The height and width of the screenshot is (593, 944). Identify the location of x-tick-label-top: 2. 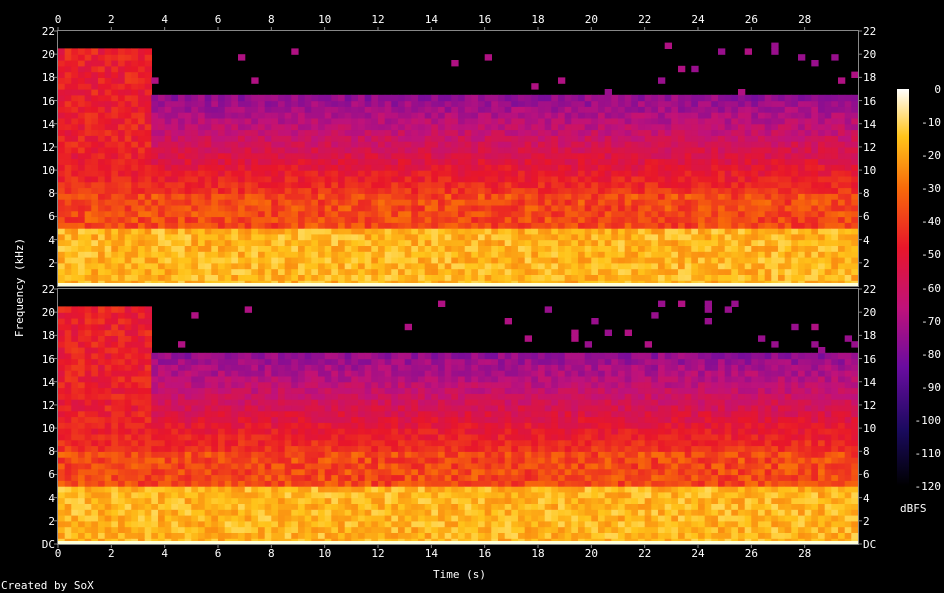
(111, 19).